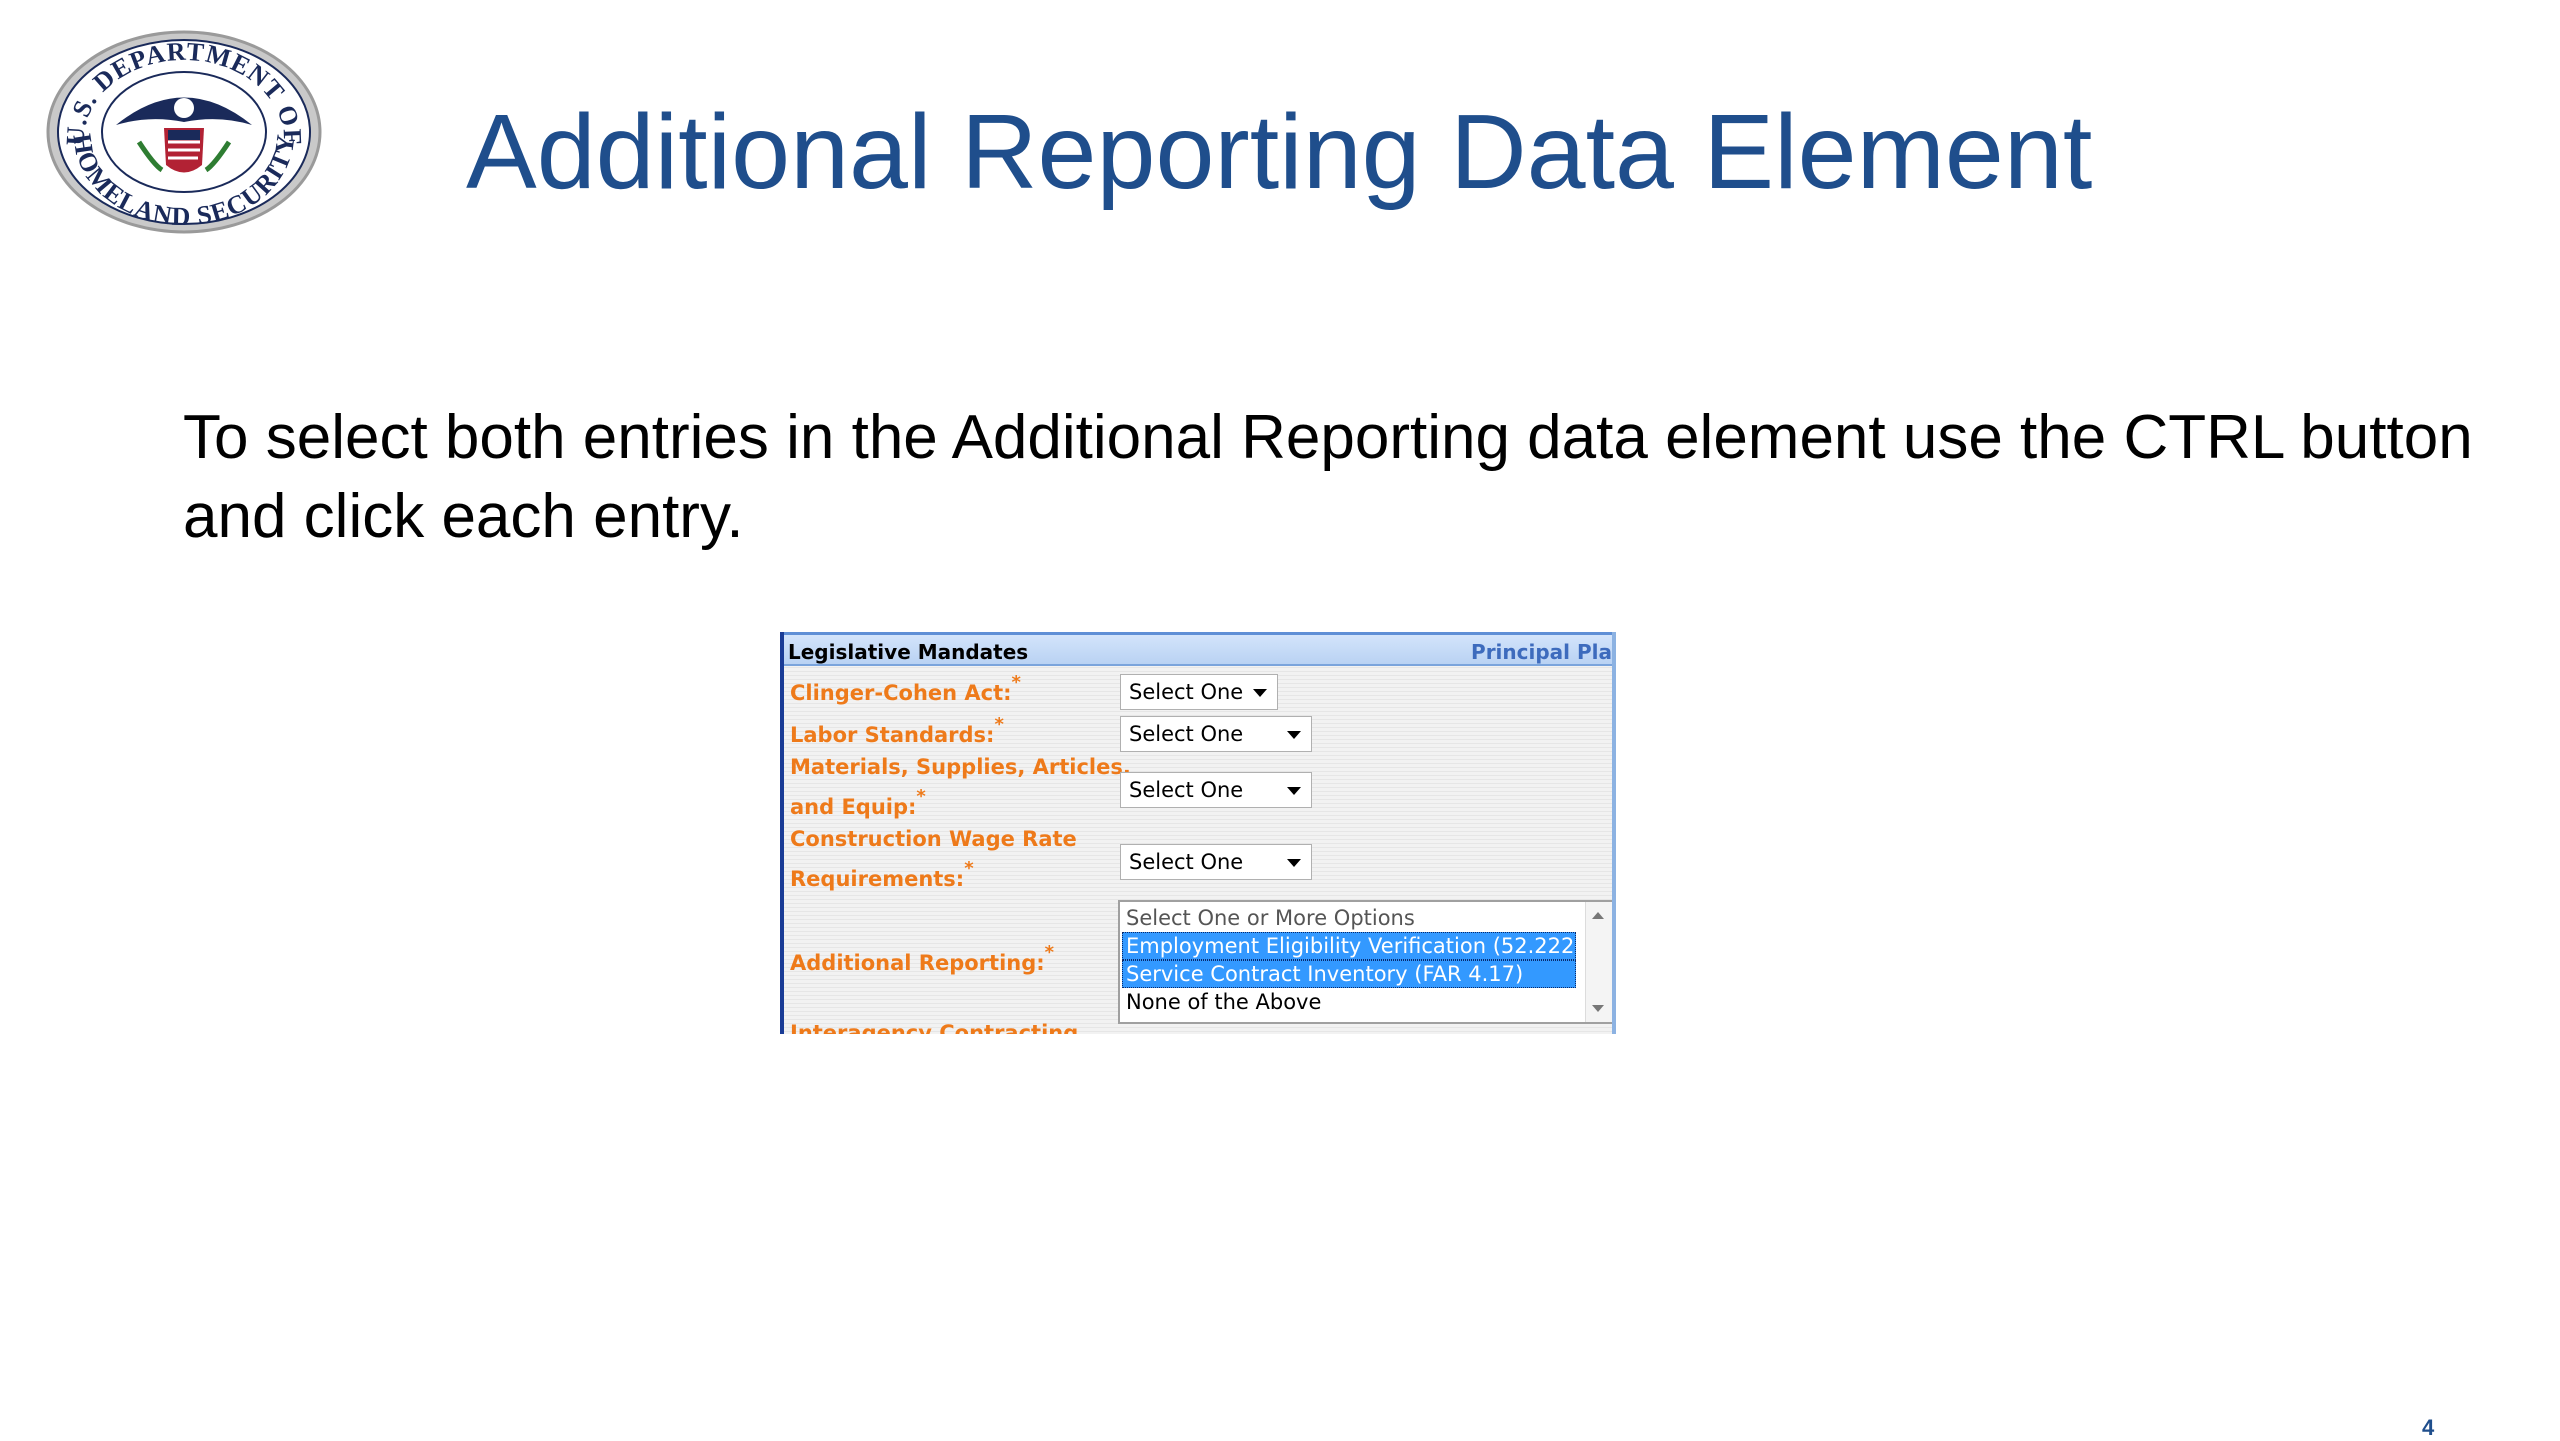  Describe the element at coordinates (1349, 974) in the screenshot. I see `list-option-service-contract-inventory: Service Contract Inventory (FAR 4.17)` at that location.